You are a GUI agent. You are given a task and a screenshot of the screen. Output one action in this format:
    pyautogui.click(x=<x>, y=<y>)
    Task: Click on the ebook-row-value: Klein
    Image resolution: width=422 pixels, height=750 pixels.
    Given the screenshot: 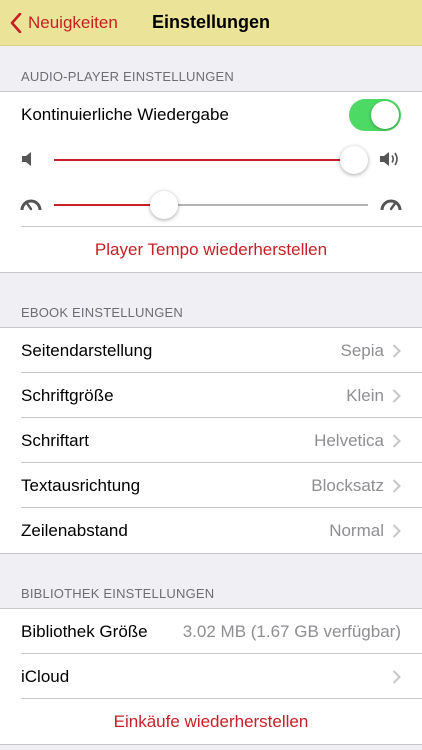 What is the action you would take?
    pyautogui.click(x=365, y=395)
    